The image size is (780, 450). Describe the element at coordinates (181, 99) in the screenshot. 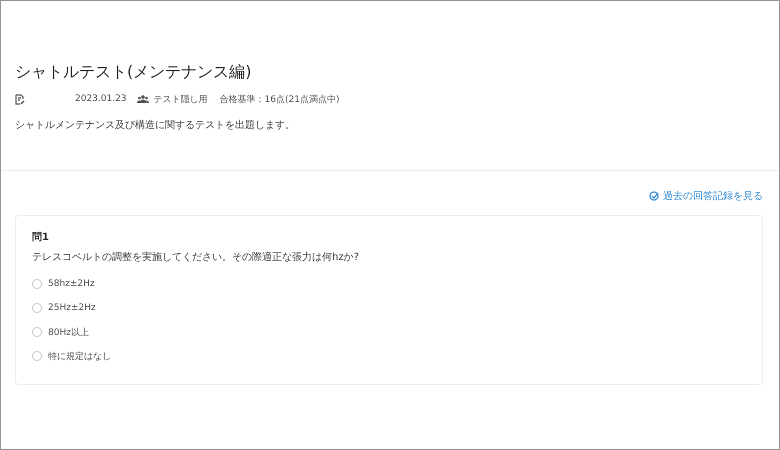

I see `test-group: テスト隠し用` at that location.